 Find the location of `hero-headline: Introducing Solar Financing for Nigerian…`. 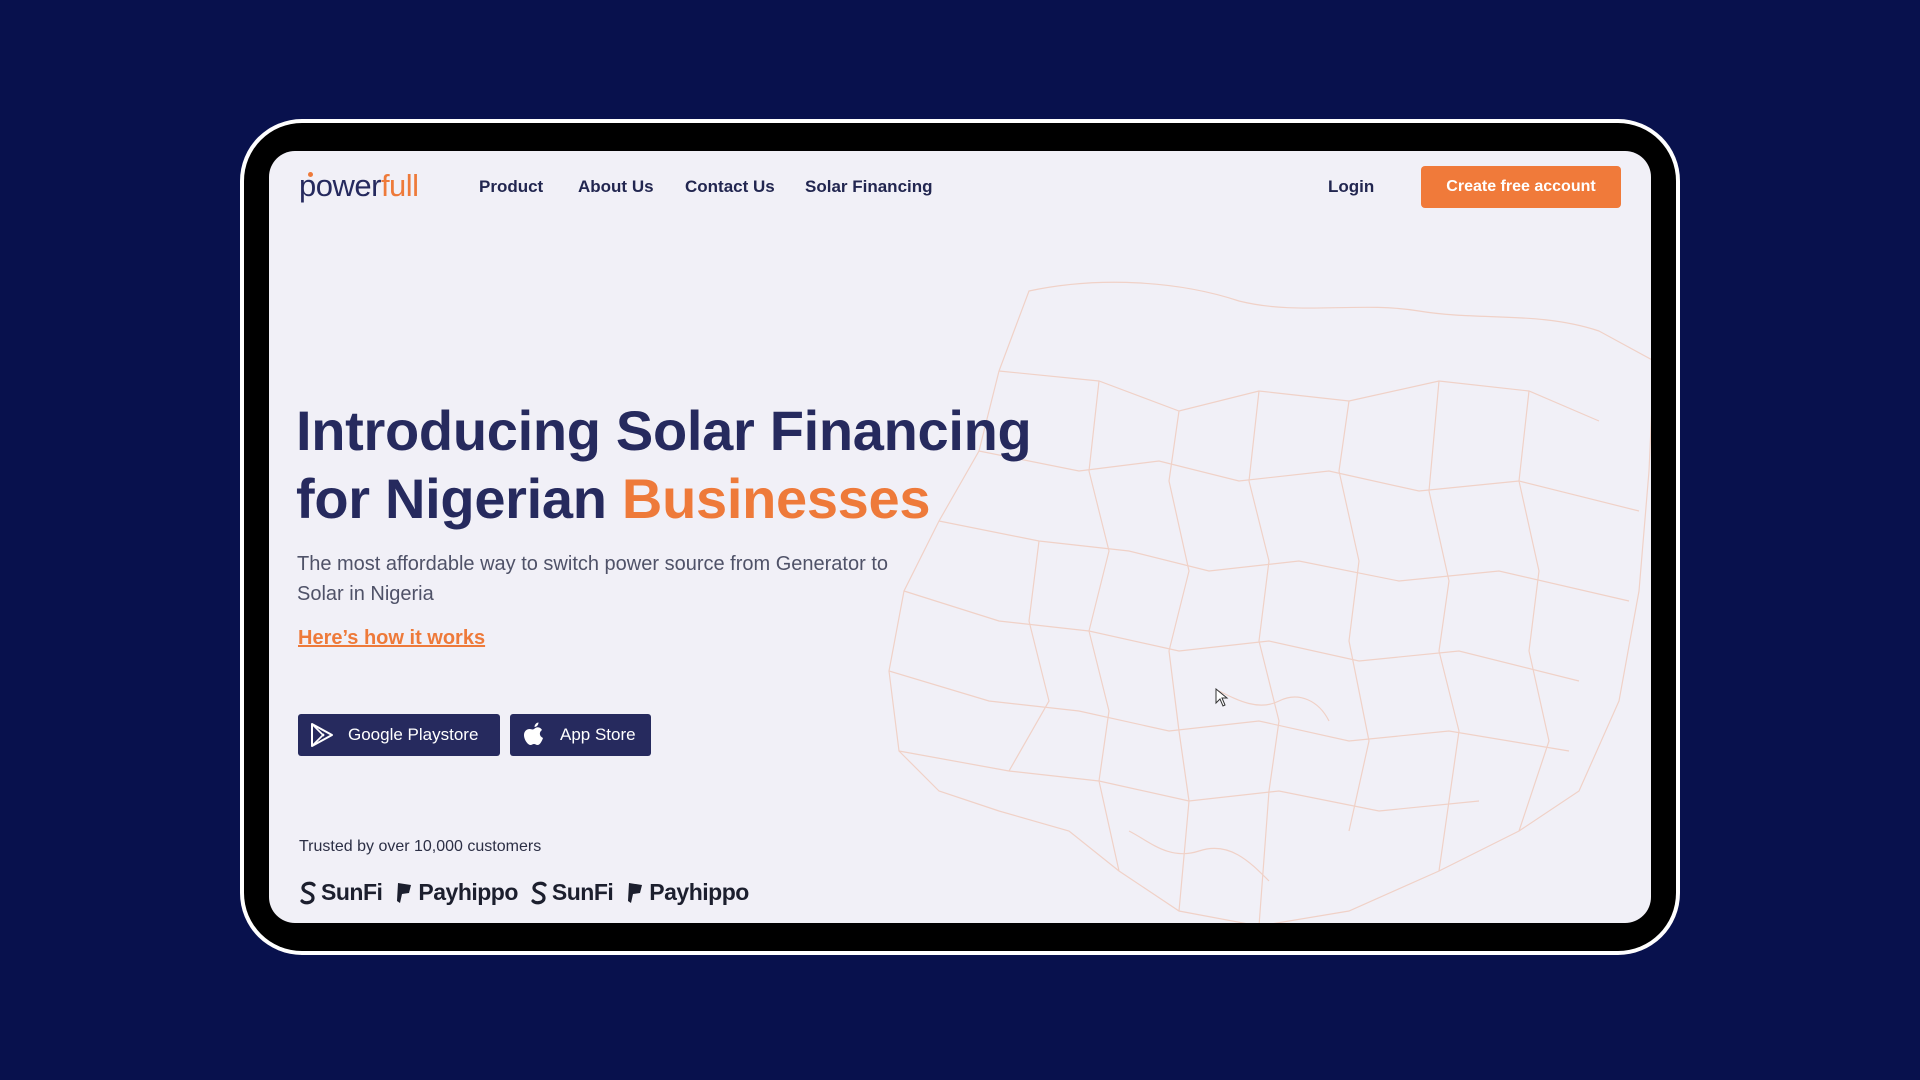

hero-headline: Introducing Solar Financing for Nigerian… is located at coordinates (746, 465).